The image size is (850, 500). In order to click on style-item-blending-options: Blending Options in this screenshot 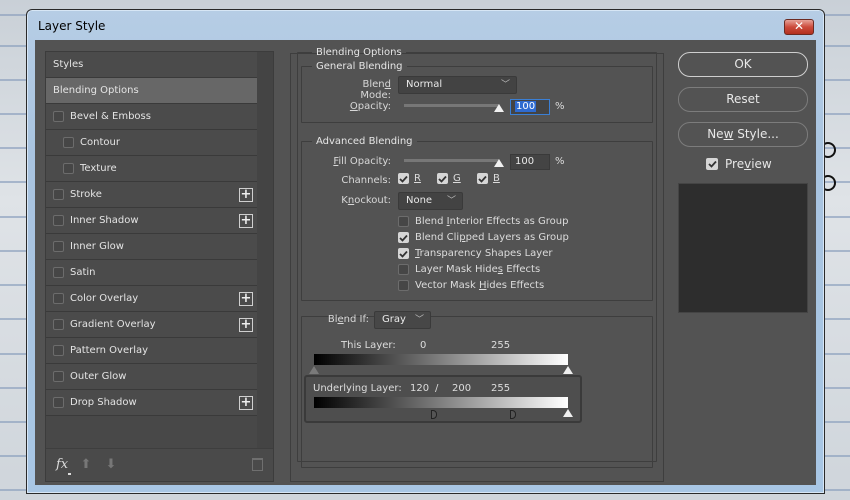, I will do `click(152, 91)`.